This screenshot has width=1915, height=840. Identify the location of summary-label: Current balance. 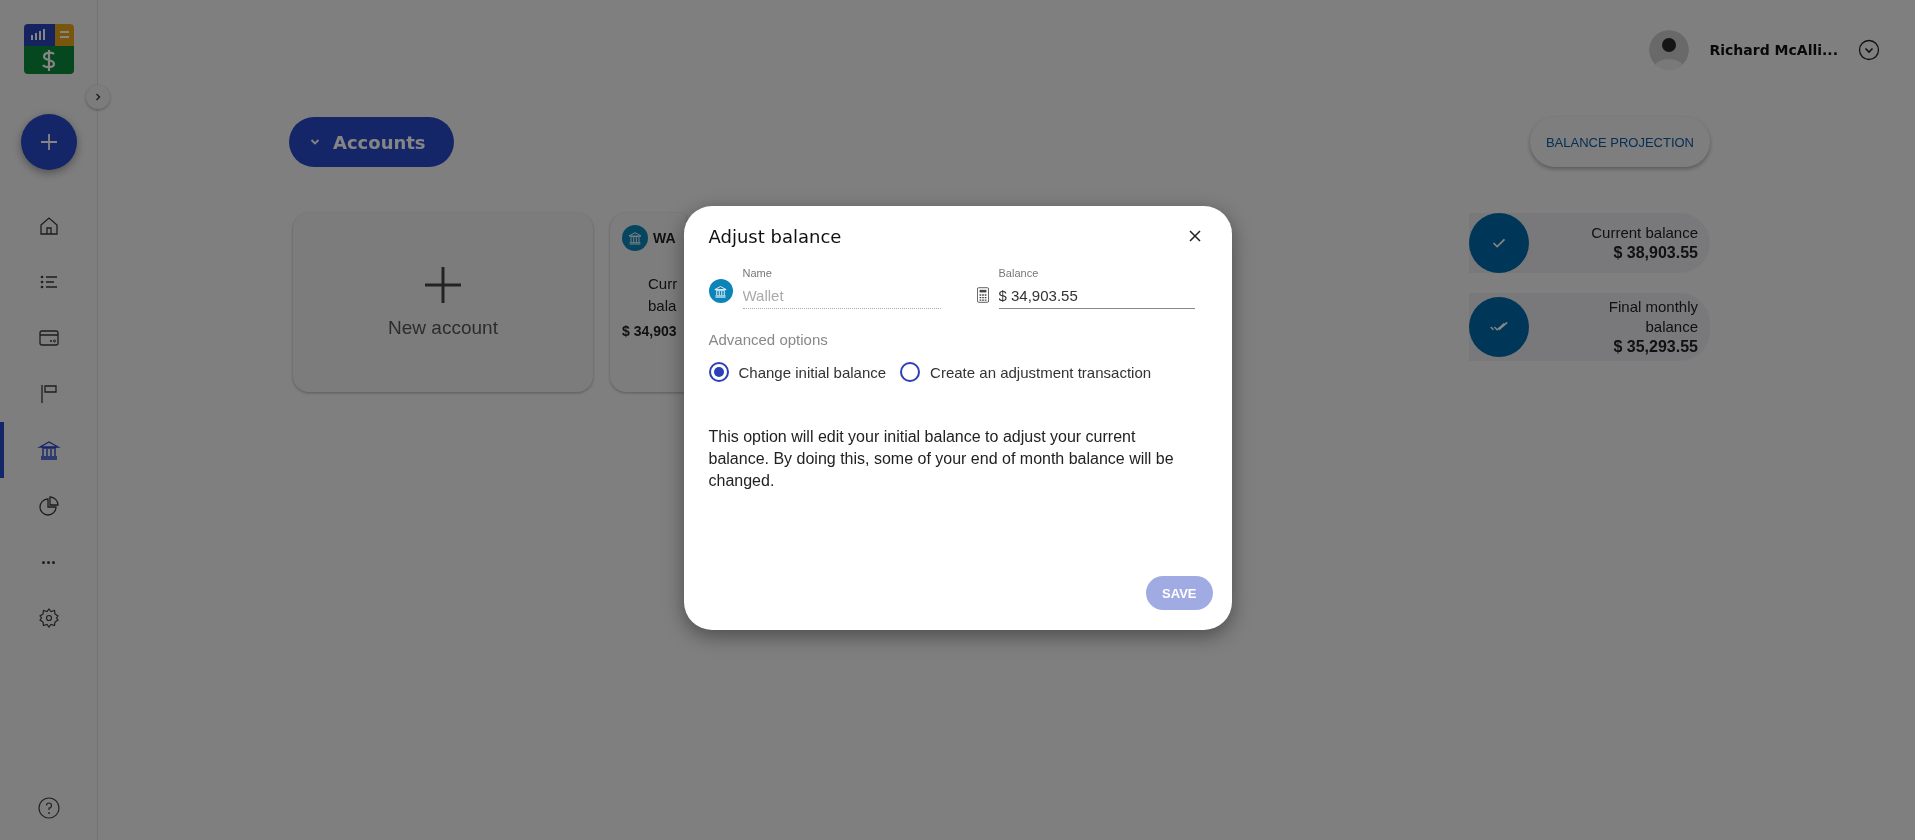
(1644, 233).